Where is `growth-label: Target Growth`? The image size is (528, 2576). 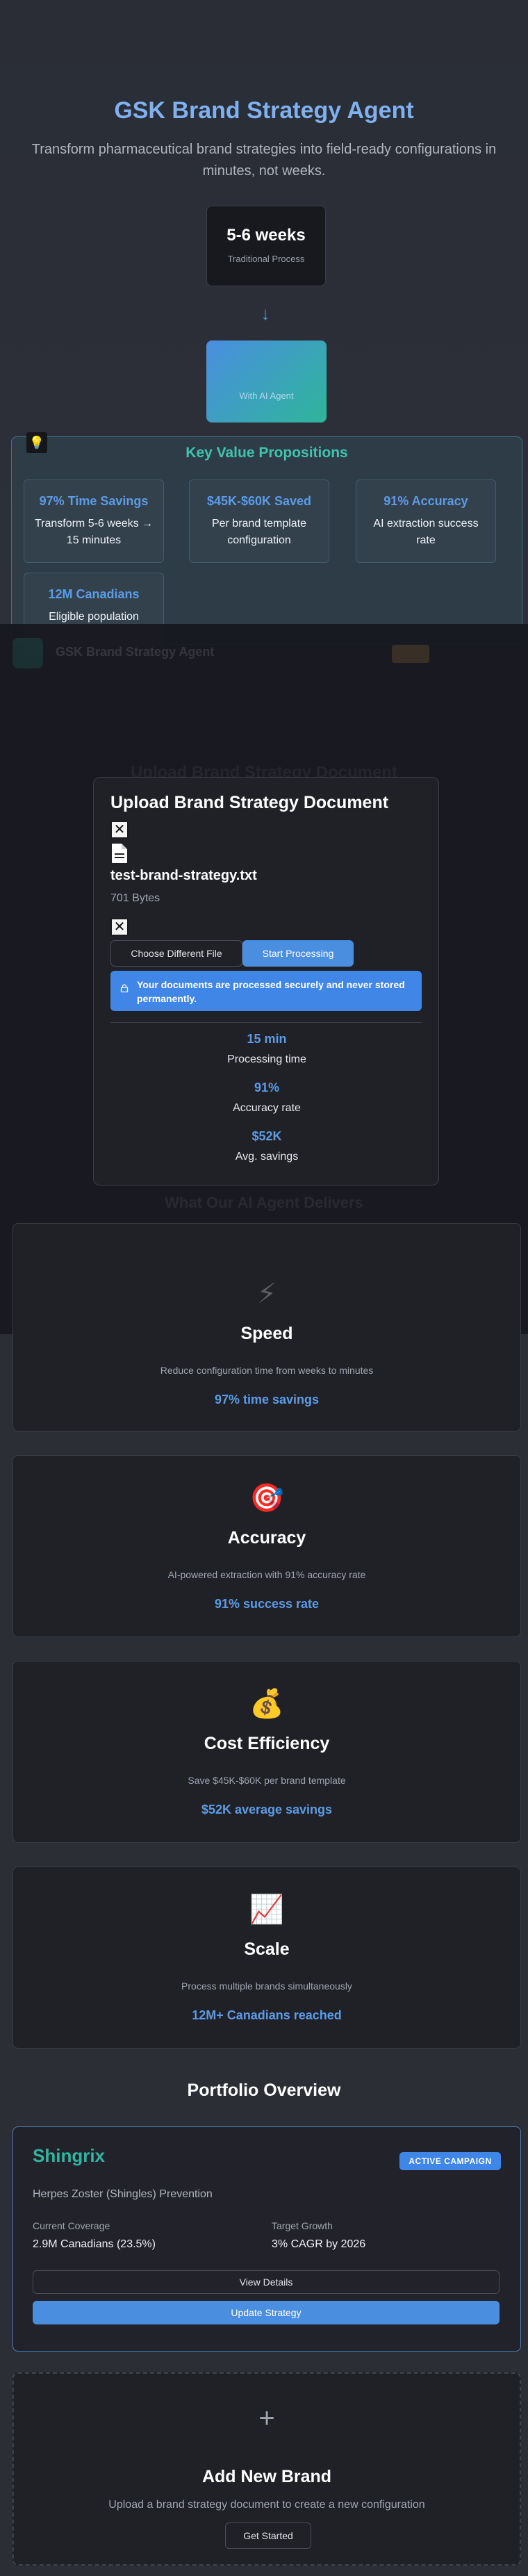
growth-label: Target Growth is located at coordinates (303, 2225).